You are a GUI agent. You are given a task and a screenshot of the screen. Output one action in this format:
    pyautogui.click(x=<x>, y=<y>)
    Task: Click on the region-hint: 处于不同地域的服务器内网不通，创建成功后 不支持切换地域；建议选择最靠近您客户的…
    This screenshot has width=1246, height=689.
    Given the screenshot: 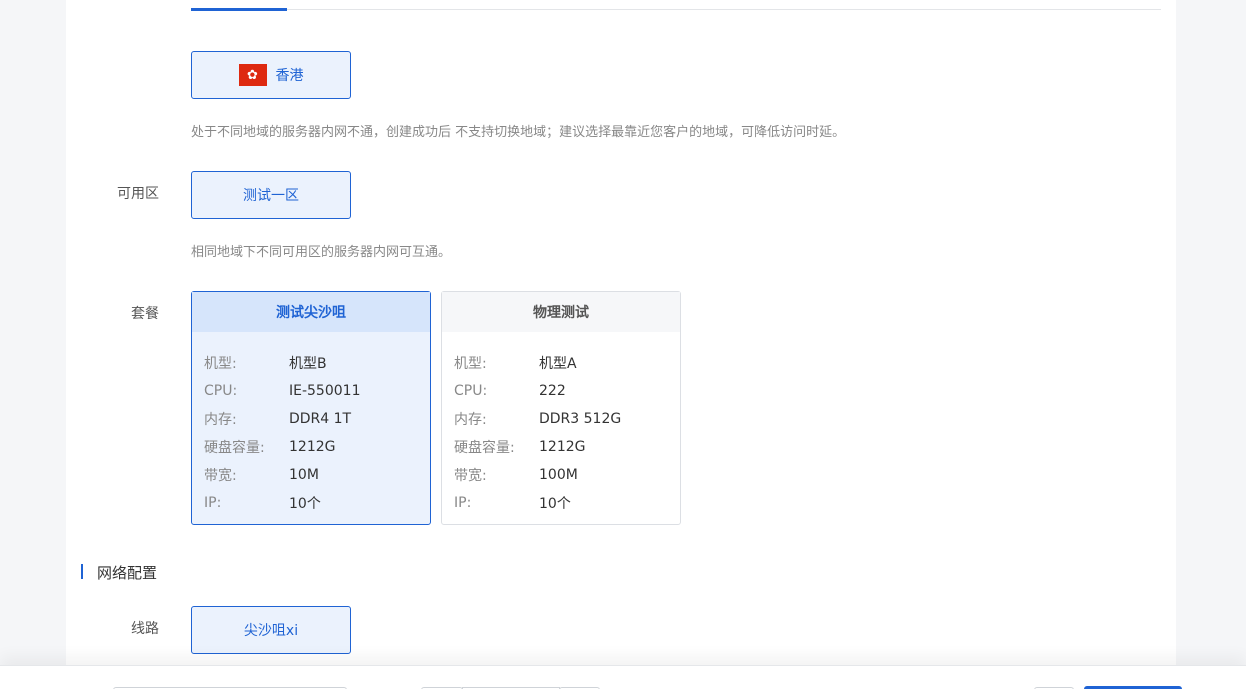 What is the action you would take?
    pyautogui.click(x=518, y=132)
    